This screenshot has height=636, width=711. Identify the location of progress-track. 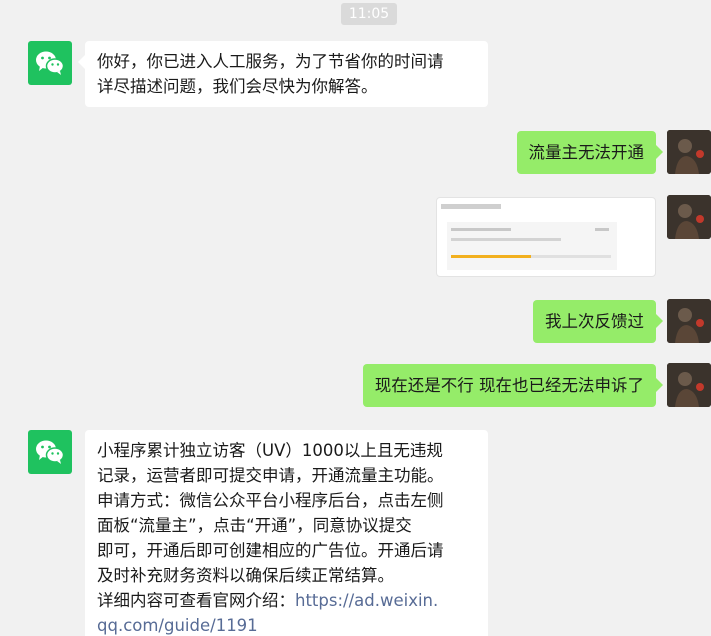
(531, 256).